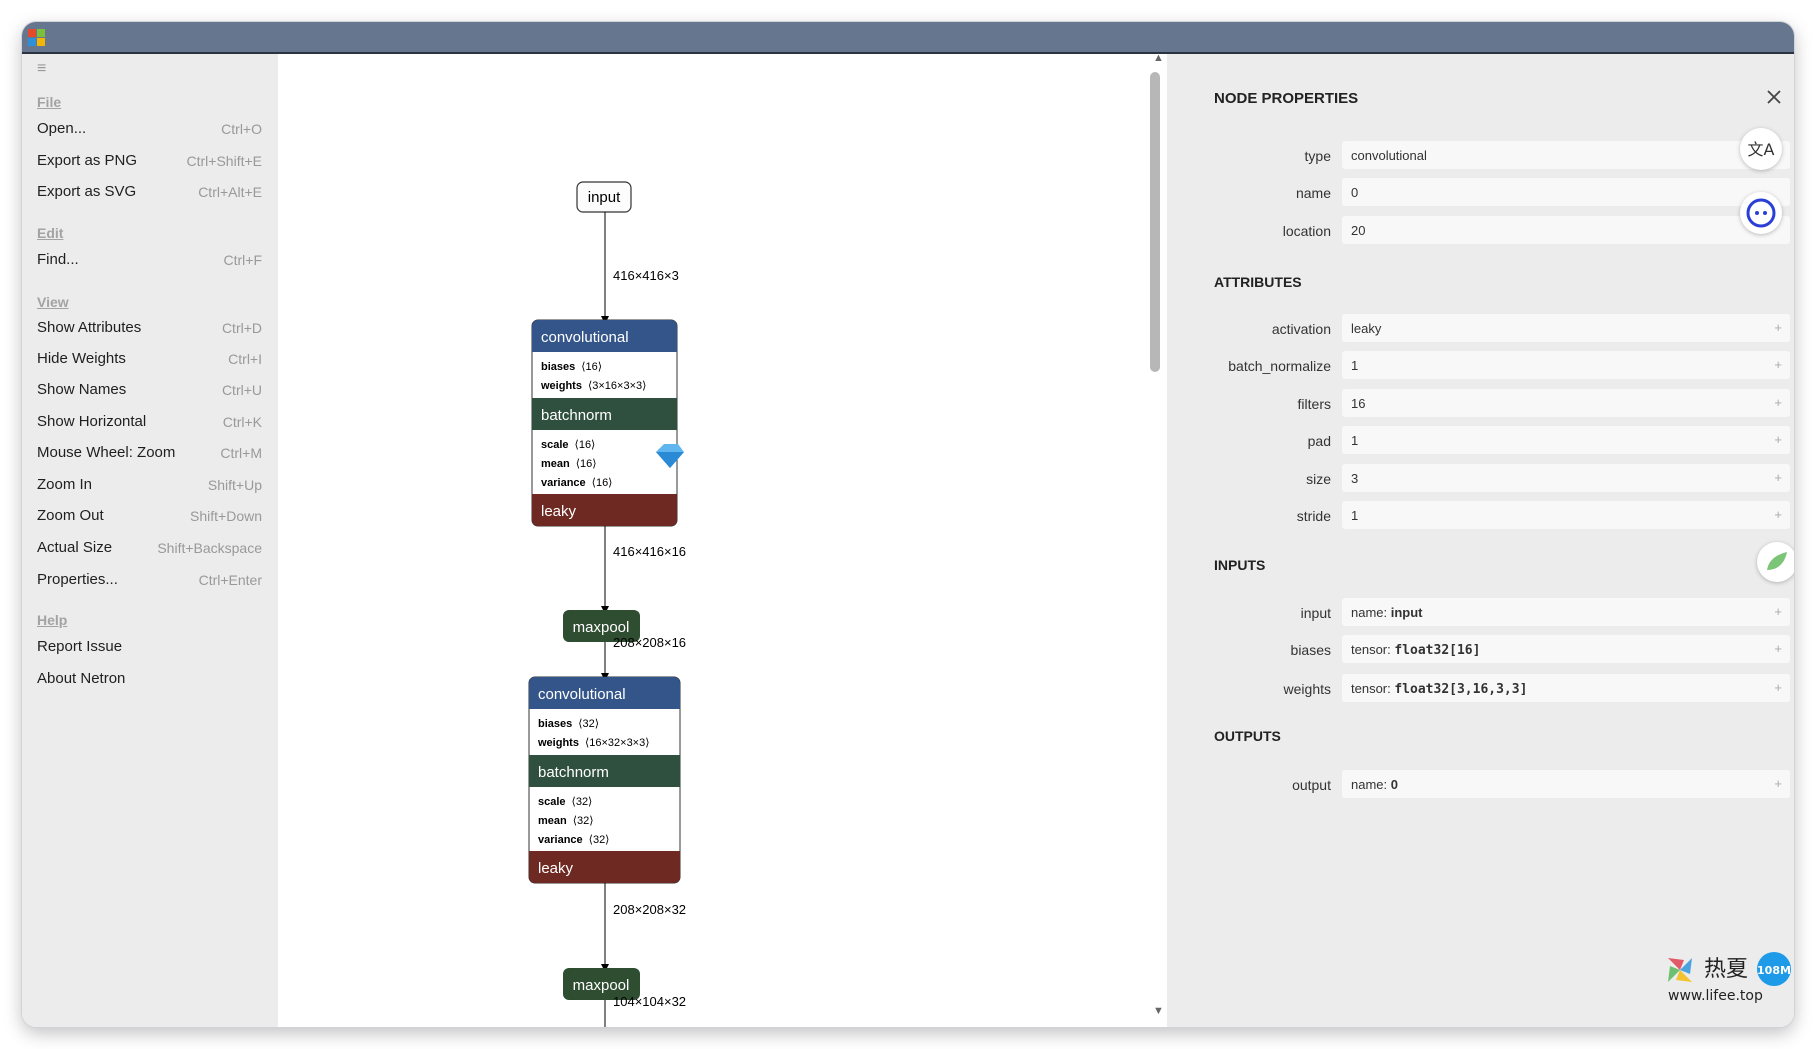 The height and width of the screenshot is (1049, 1816). What do you see at coordinates (149, 329) in the screenshot?
I see `menu-item-show-attributes: Show Attributes Ctrl+D` at bounding box center [149, 329].